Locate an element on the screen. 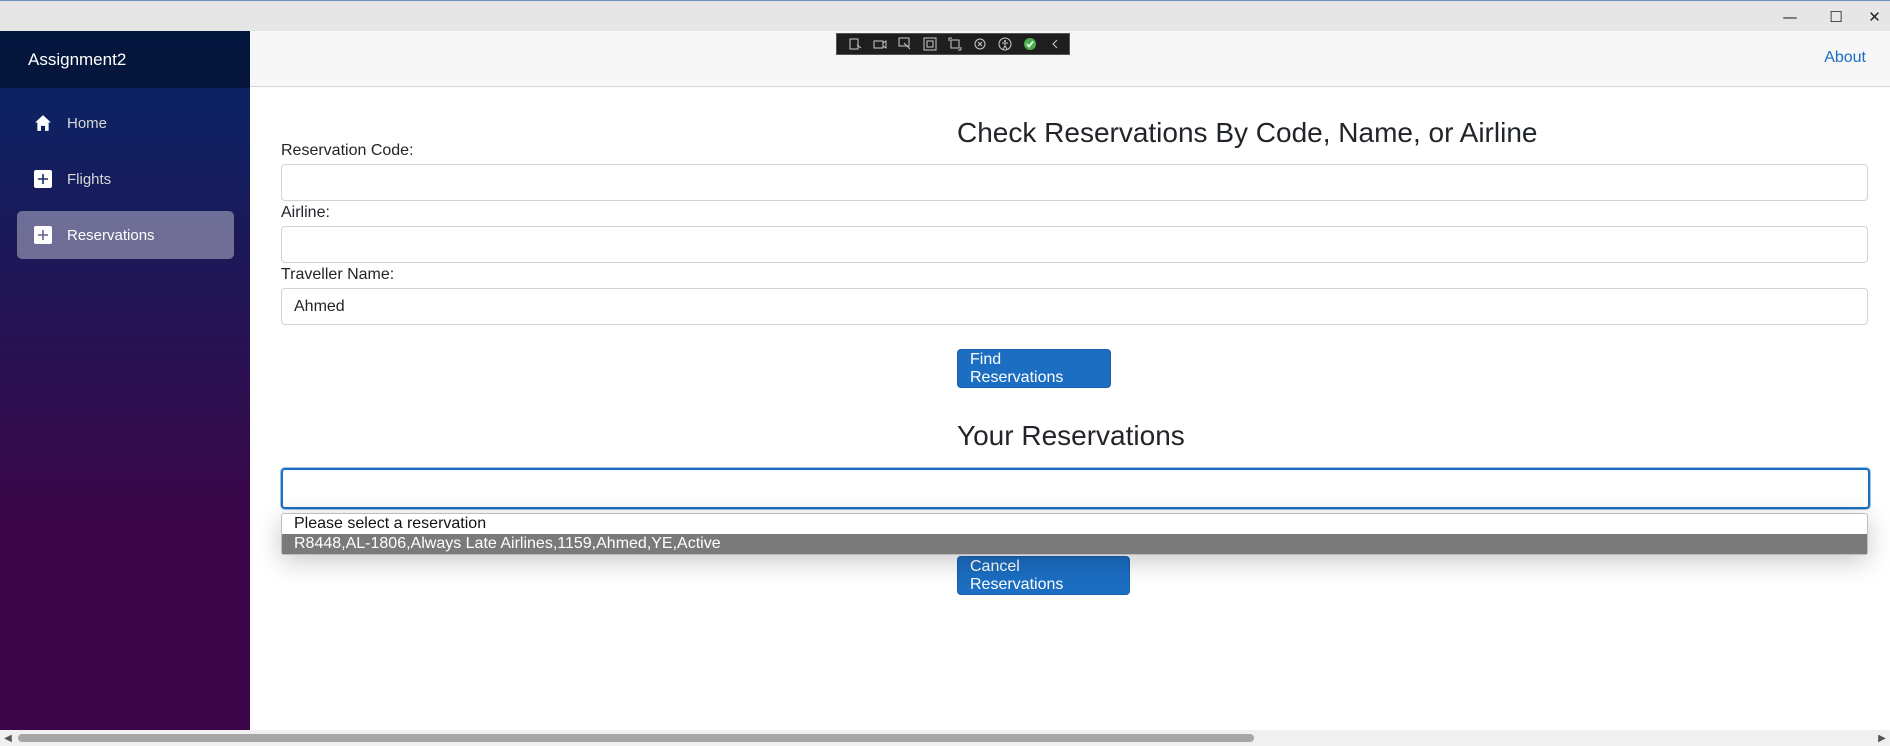  reservations-heading: Your Reservations is located at coordinates (1071, 435).